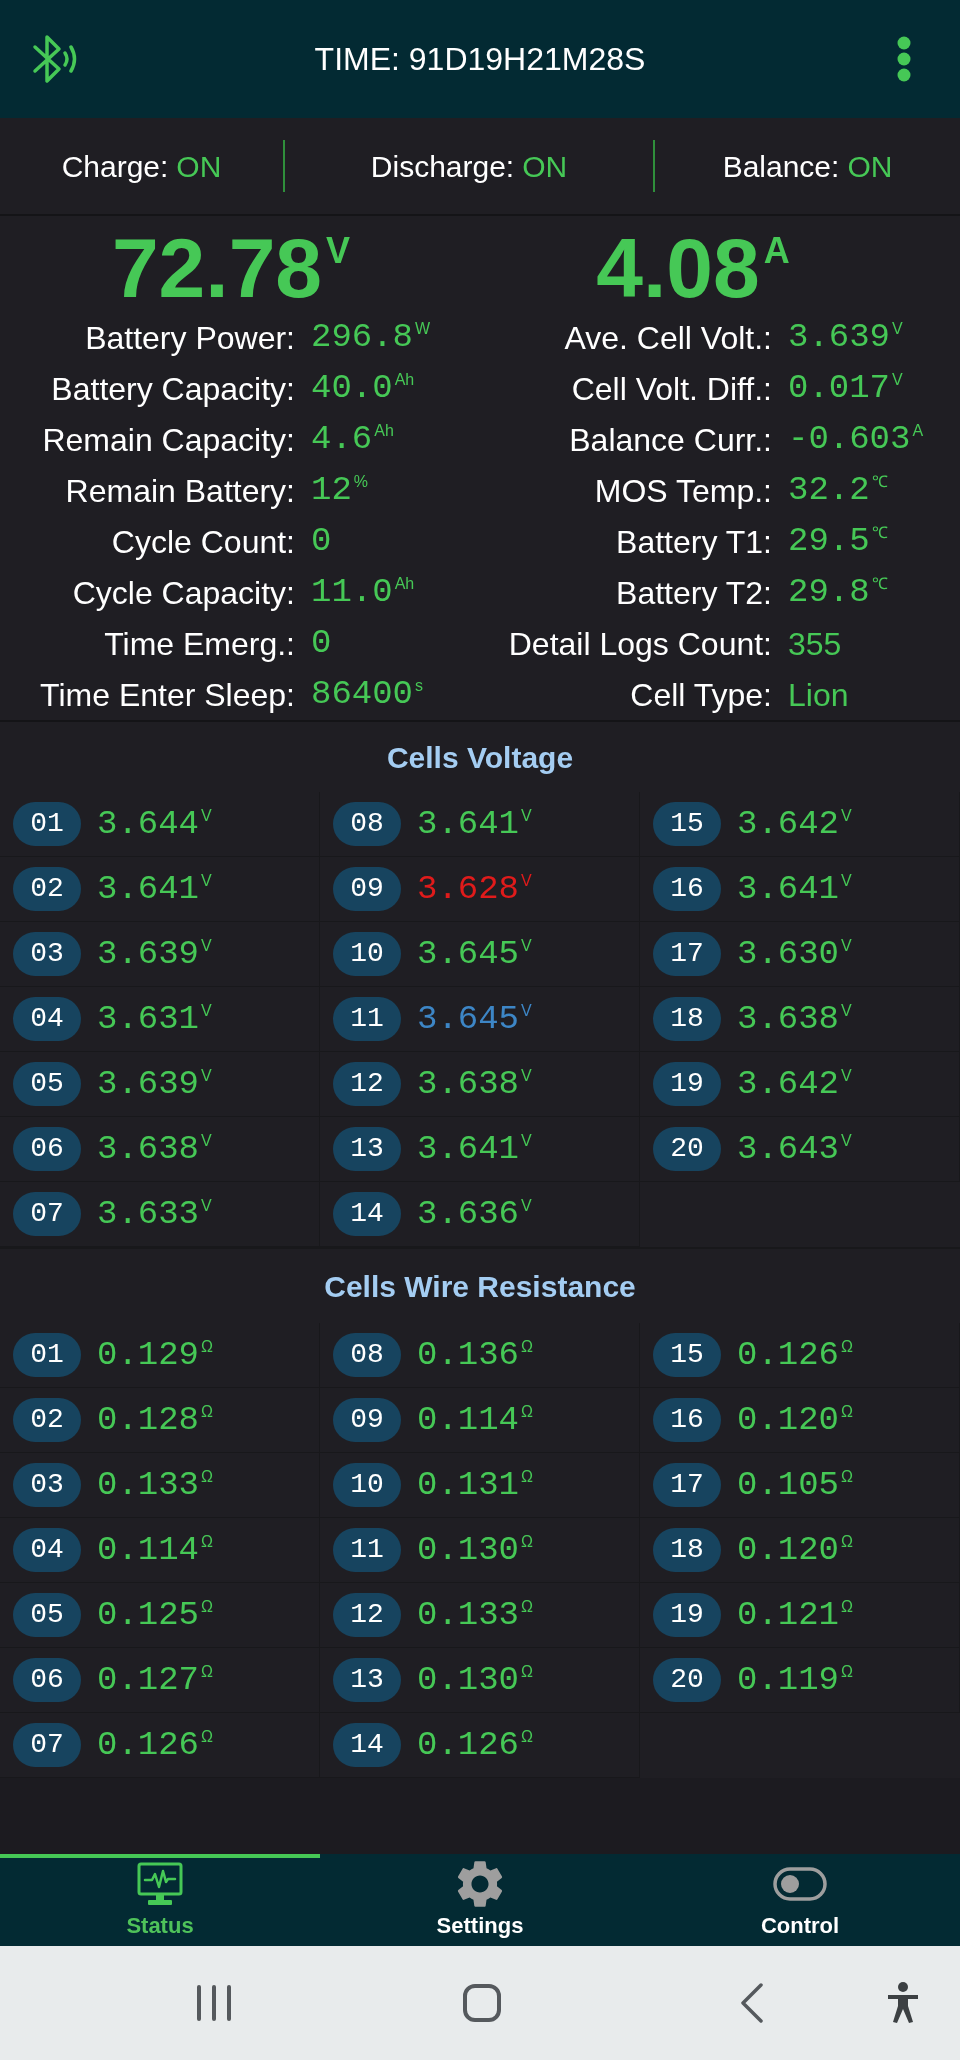  I want to click on switch-label: Discharge:, so click(442, 166).